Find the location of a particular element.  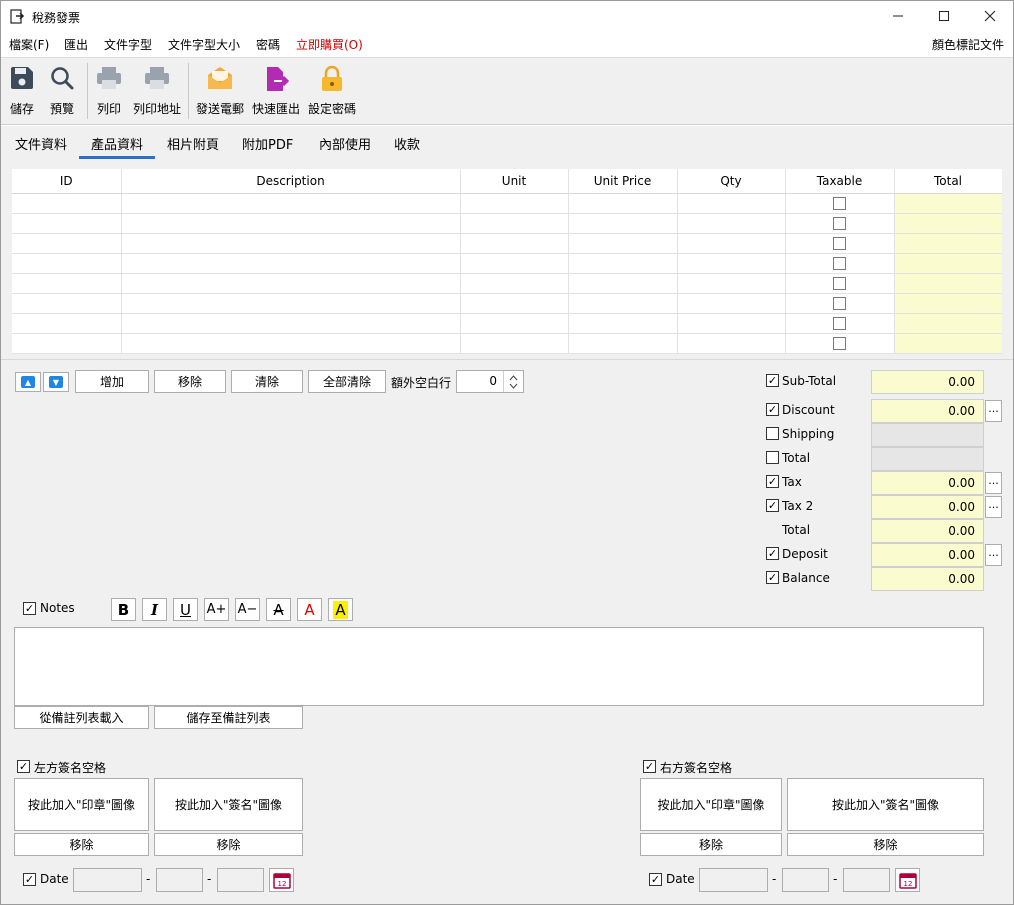

tax-checkbox is located at coordinates (772, 481).